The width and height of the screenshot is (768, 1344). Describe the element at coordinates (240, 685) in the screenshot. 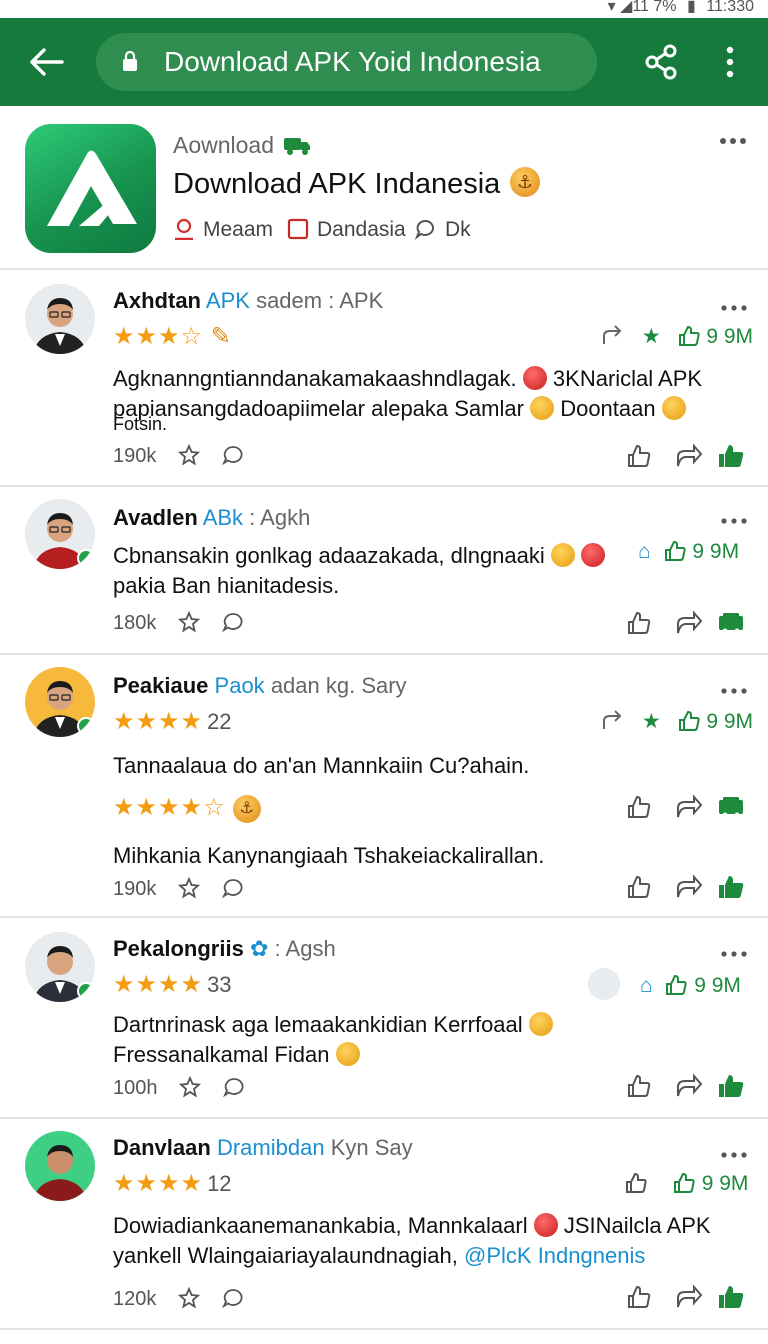

I see `reviewer-tag: Paok` at that location.